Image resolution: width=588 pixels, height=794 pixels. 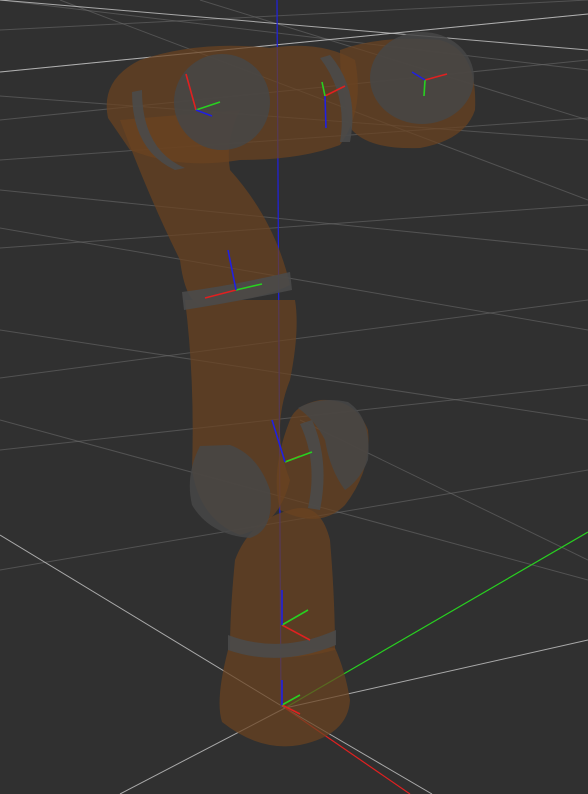 What do you see at coordinates (424, 88) in the screenshot?
I see `frame-link-6-y-axis` at bounding box center [424, 88].